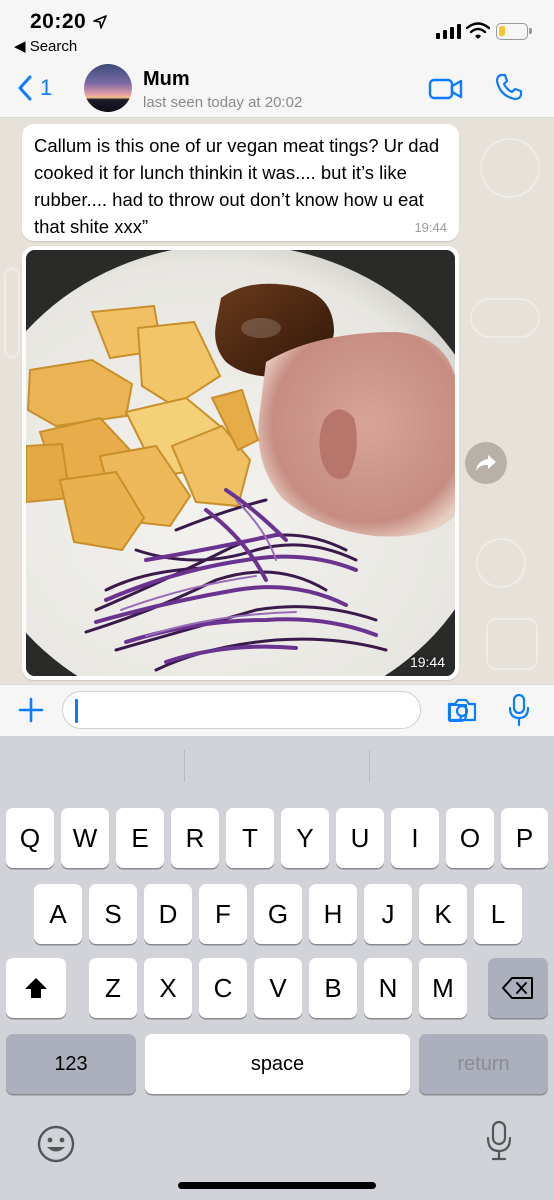 The image size is (554, 1200). What do you see at coordinates (168, 914) in the screenshot?
I see `key-d: D` at bounding box center [168, 914].